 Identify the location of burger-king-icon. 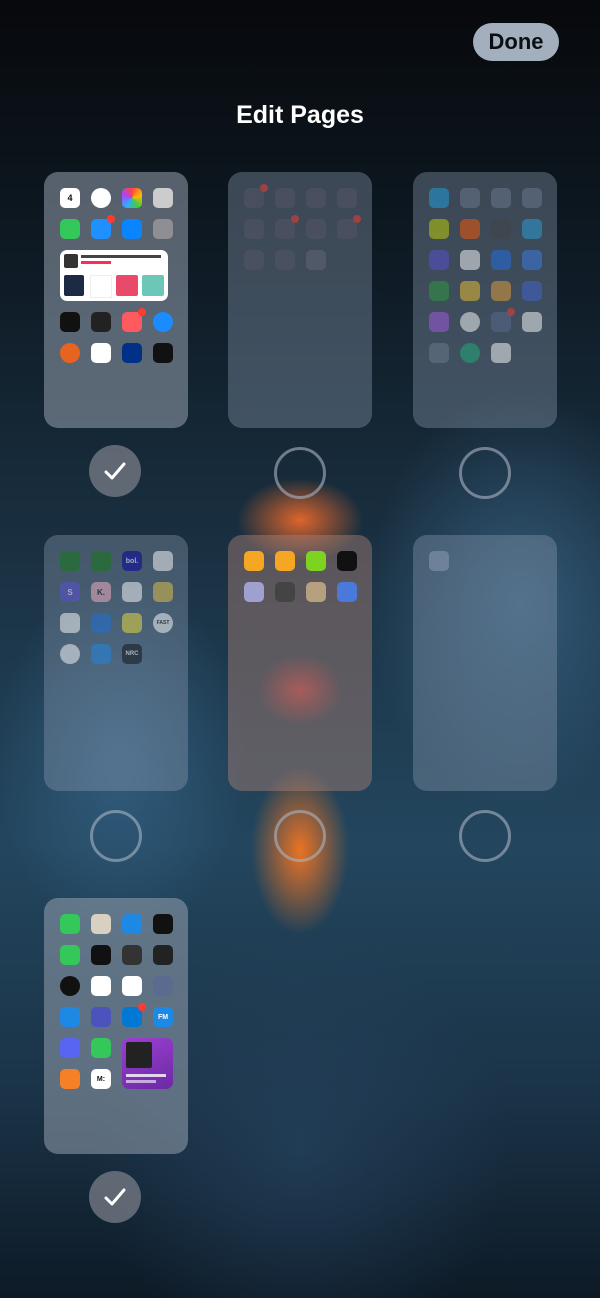
(254, 561).